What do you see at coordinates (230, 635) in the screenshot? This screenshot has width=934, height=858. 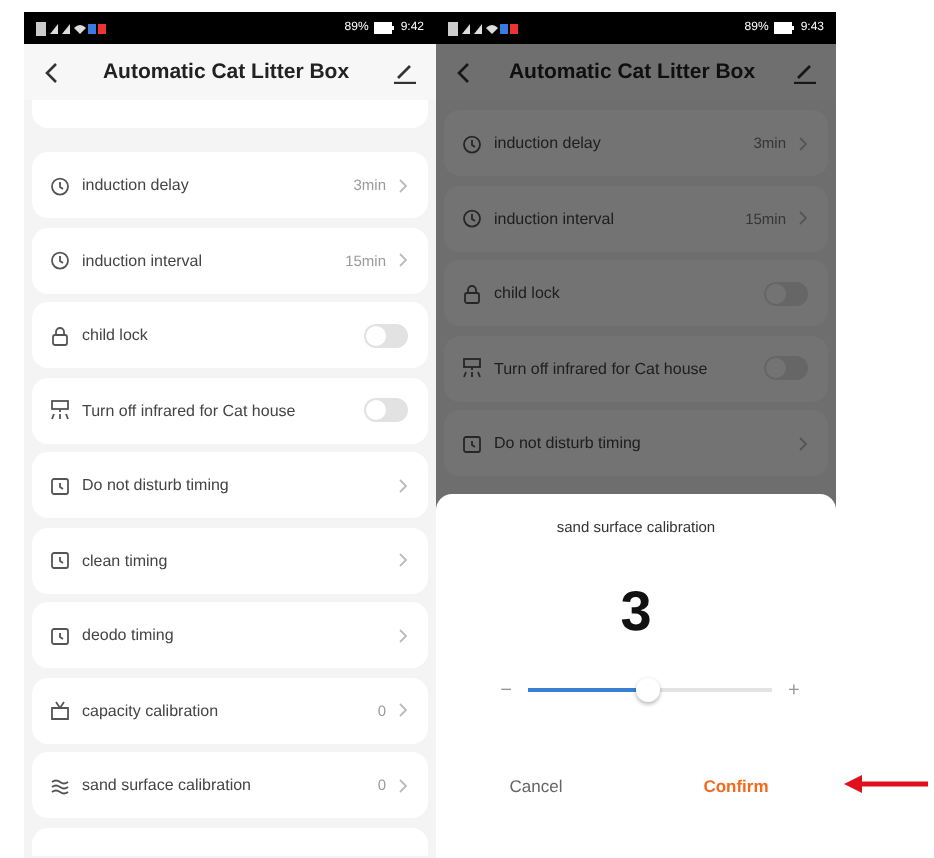 I see `settings-row: deodo timing` at bounding box center [230, 635].